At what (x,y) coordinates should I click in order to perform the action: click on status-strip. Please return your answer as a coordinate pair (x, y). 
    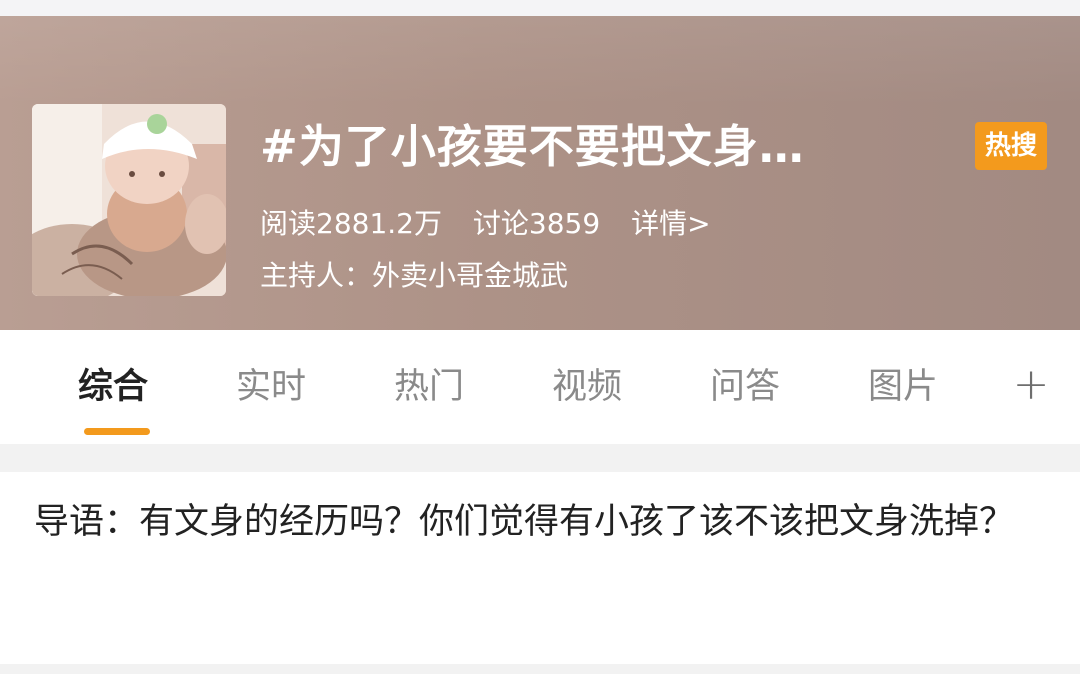
    Looking at the image, I should click on (540, 8).